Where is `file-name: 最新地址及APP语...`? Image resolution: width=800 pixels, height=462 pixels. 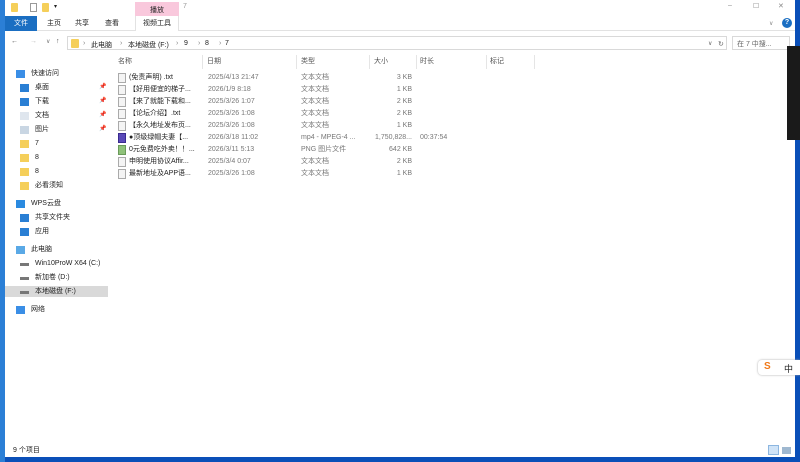
file-name: 最新地址及APP语... is located at coordinates (160, 173).